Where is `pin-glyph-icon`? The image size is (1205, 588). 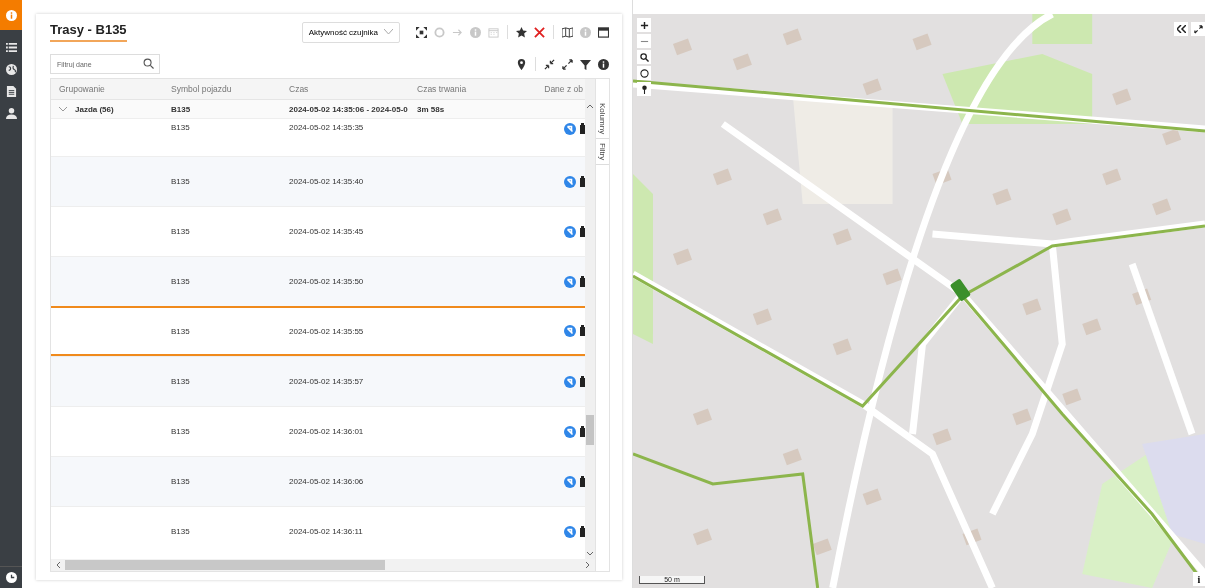 pin-glyph-icon is located at coordinates (644, 89).